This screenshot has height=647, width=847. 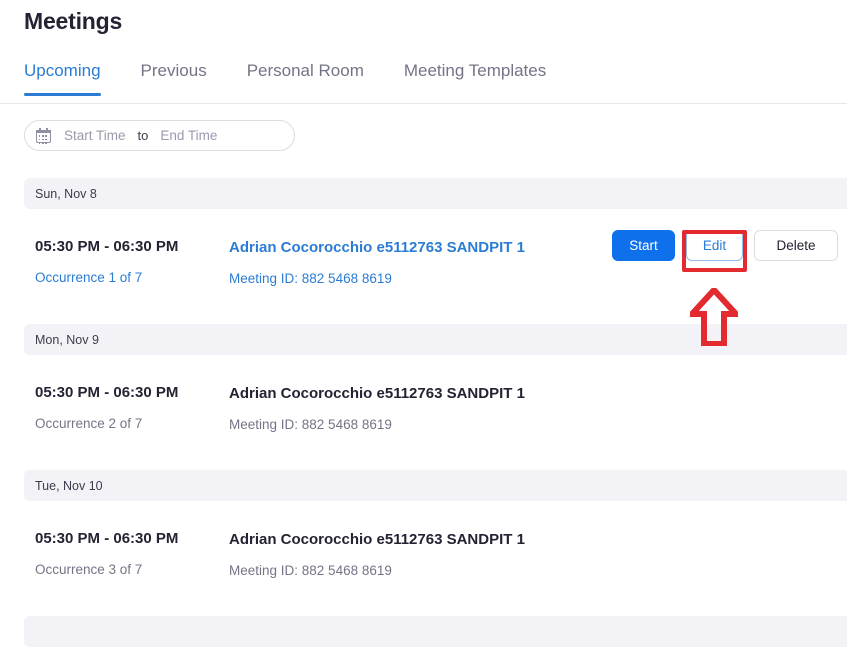 What do you see at coordinates (143, 135) in the screenshot?
I see `range-separator-label: to` at bounding box center [143, 135].